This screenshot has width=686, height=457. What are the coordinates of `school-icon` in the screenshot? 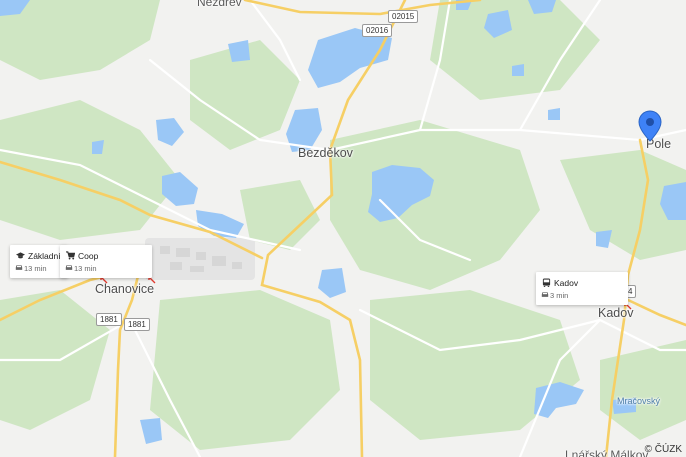 It's located at (20, 255).